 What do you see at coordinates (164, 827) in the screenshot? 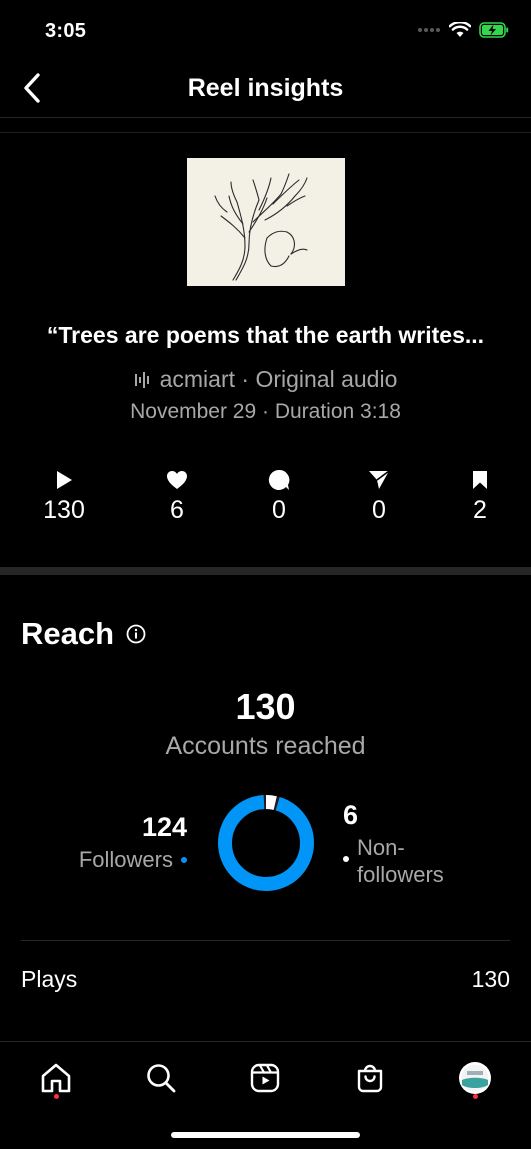
I see `followers-value: 124` at bounding box center [164, 827].